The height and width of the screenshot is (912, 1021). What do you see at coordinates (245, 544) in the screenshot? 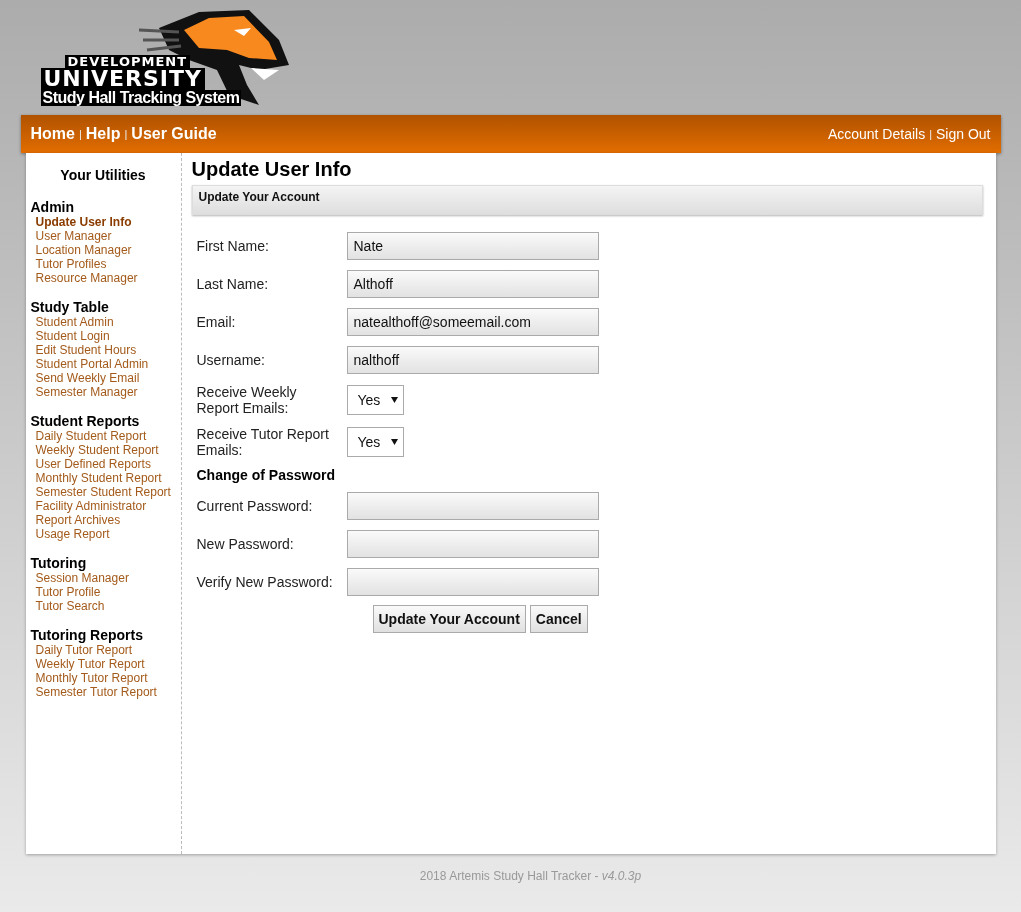
I see `field-label: New Password:` at bounding box center [245, 544].